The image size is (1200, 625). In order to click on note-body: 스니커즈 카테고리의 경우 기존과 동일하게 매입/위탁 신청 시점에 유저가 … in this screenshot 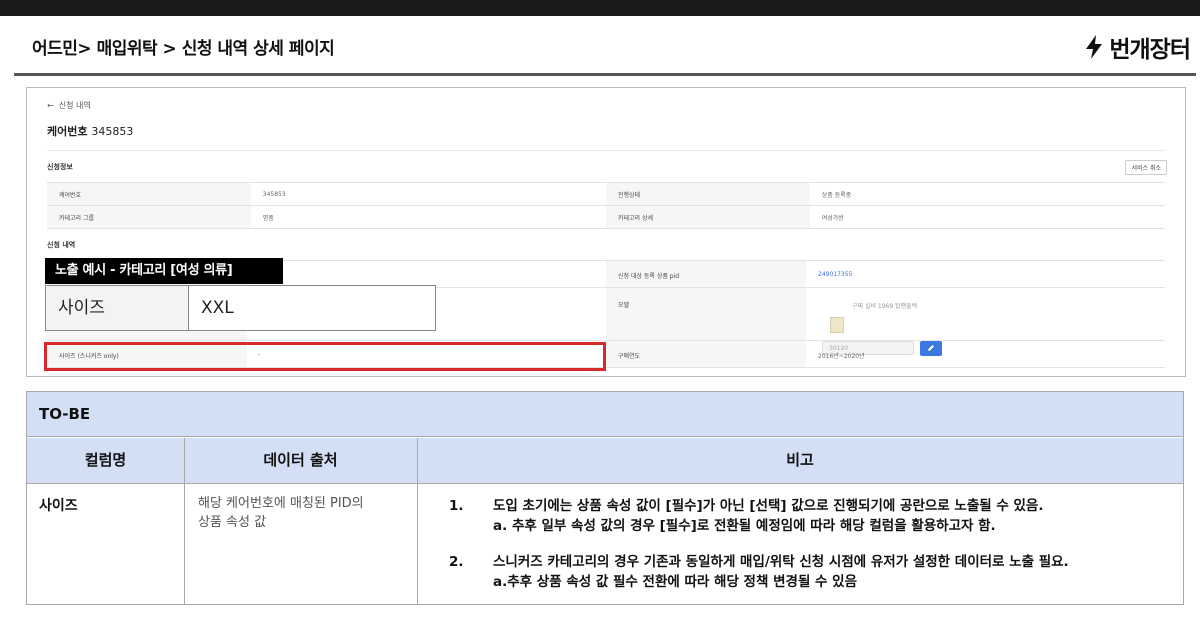, I will do `click(834, 572)`.